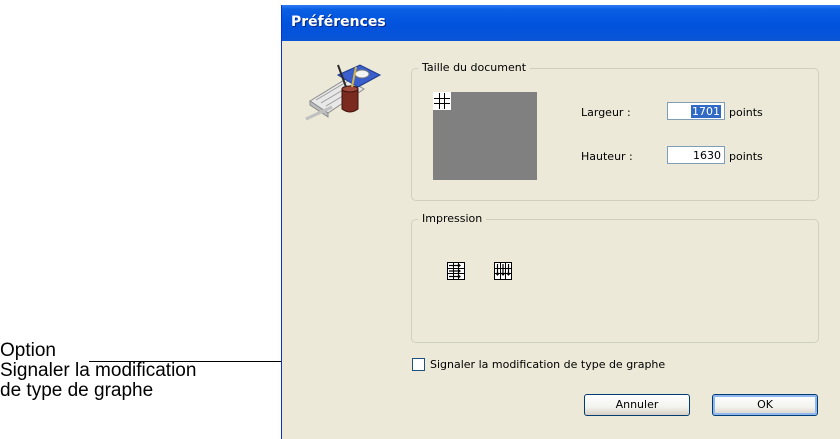  What do you see at coordinates (637, 405) in the screenshot?
I see `cancel-button: Annuler` at bounding box center [637, 405].